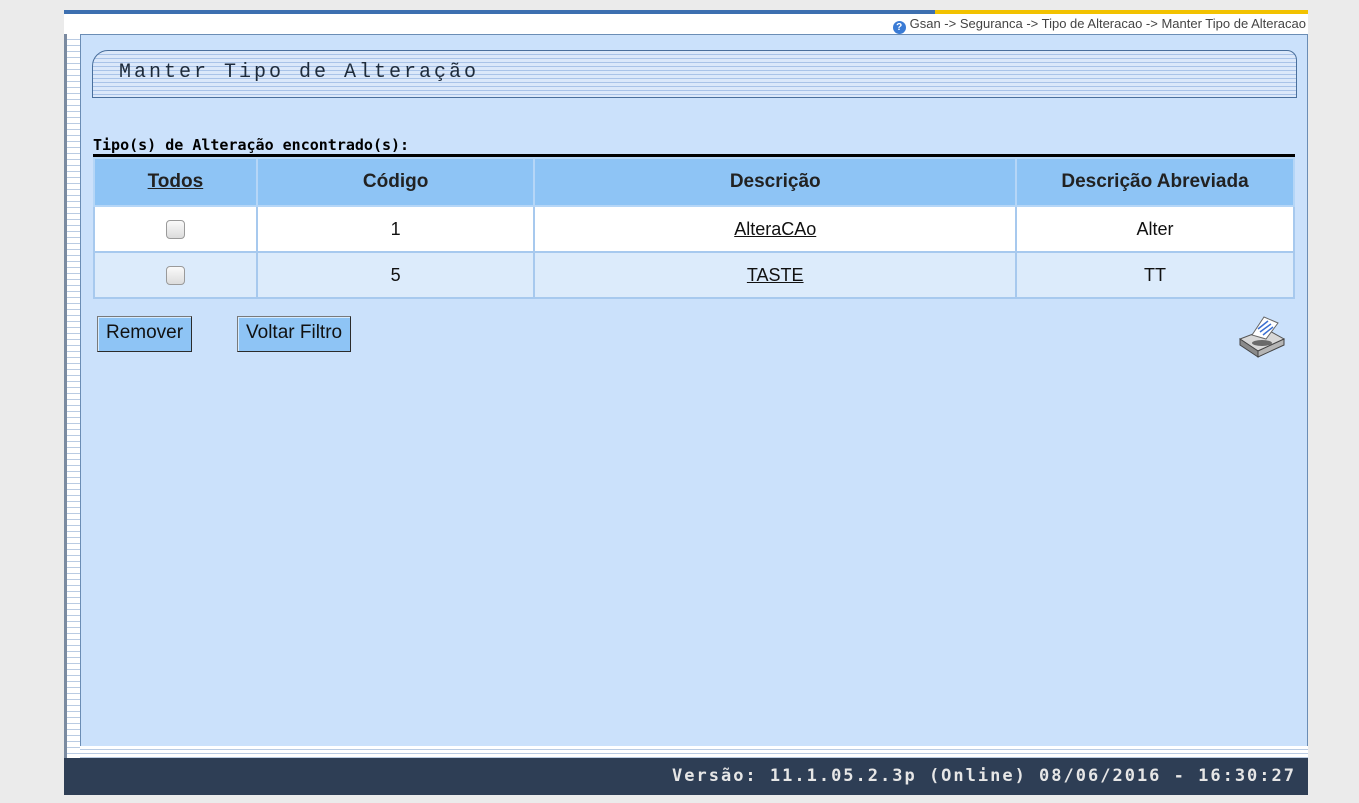 The image size is (1359, 803). Describe the element at coordinates (775, 182) in the screenshot. I see `header-descricao: Descrição` at that location.